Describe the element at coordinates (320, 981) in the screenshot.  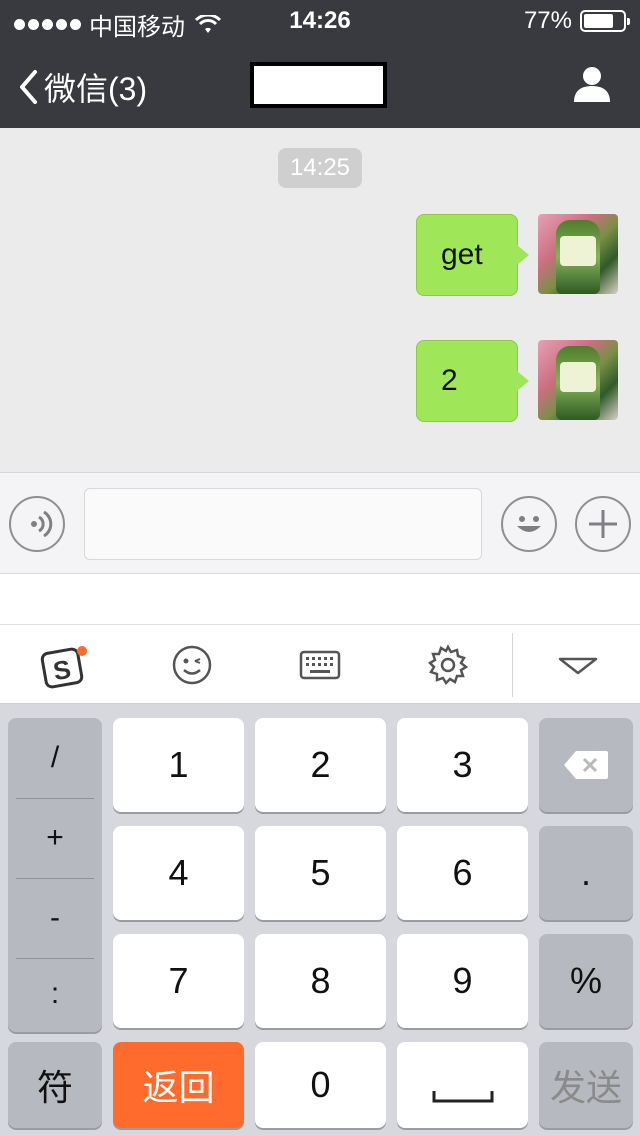
I see `key-8: 8` at that location.